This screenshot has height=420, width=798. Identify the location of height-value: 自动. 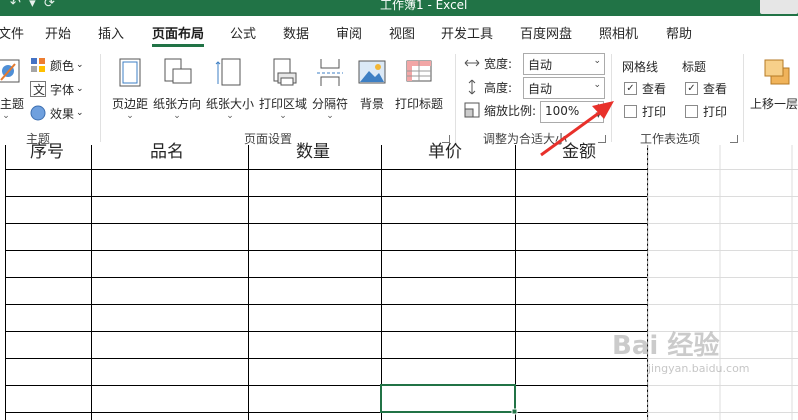
(540, 89).